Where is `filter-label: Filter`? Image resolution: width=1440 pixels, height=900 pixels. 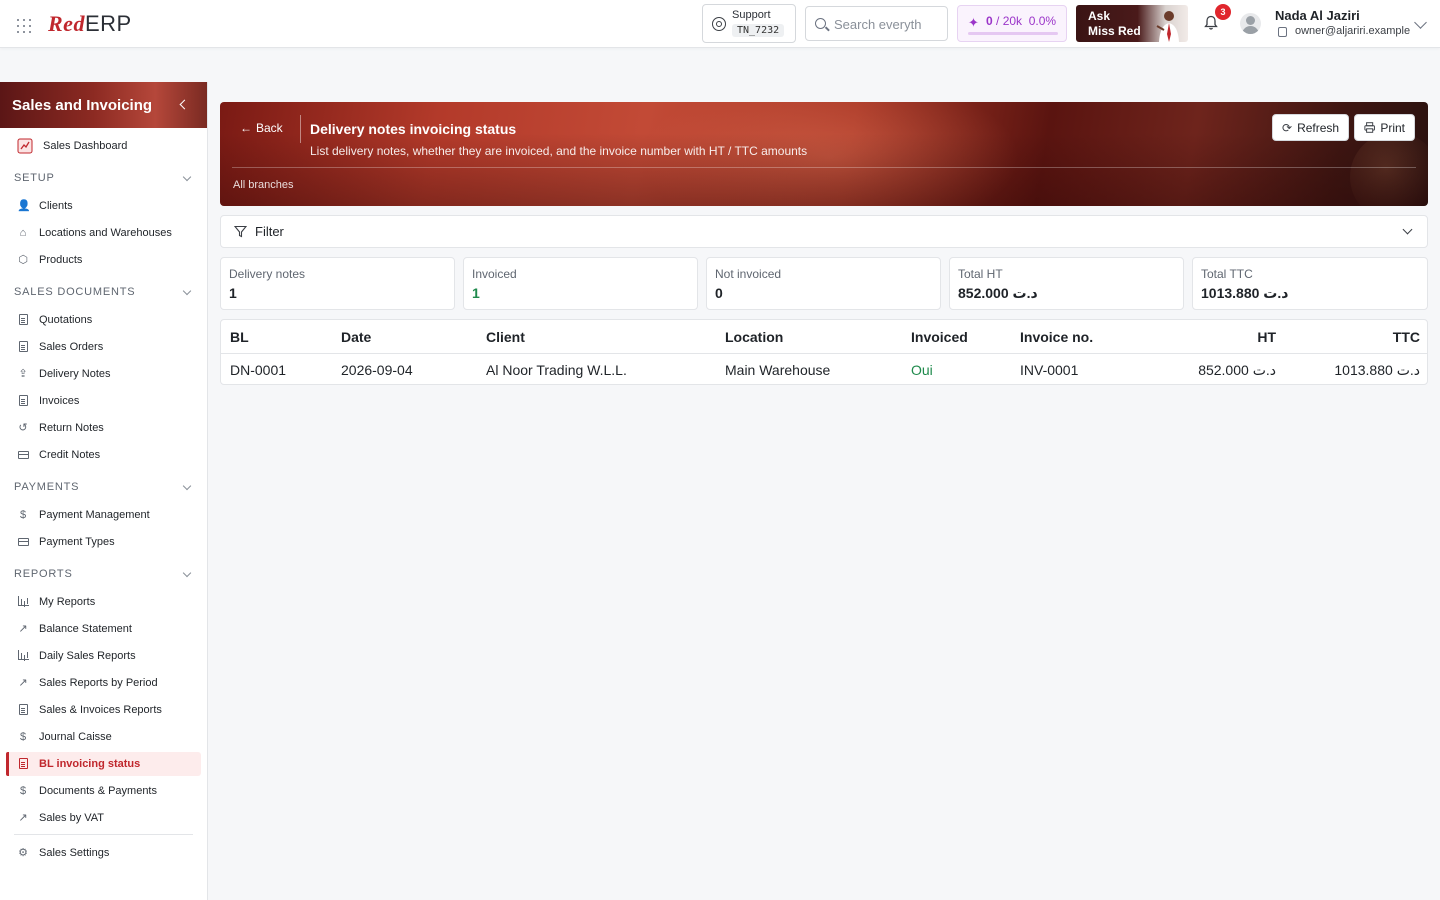 filter-label: Filter is located at coordinates (269, 231).